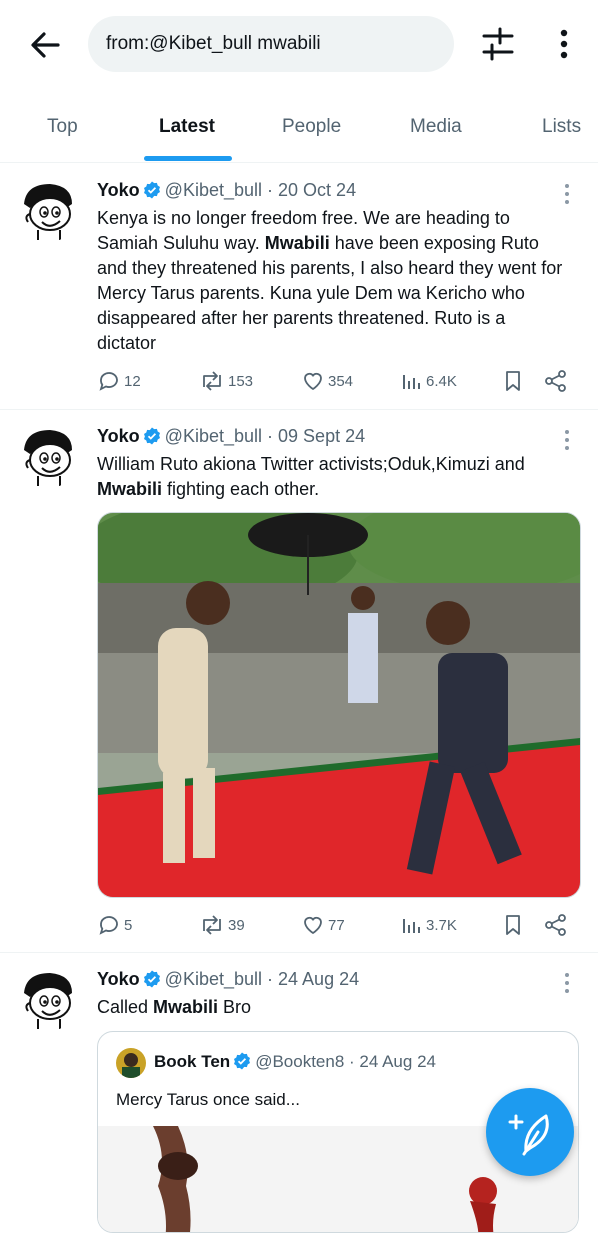 The height and width of the screenshot is (1233, 598). I want to click on reply-button: 5, so click(114, 925).